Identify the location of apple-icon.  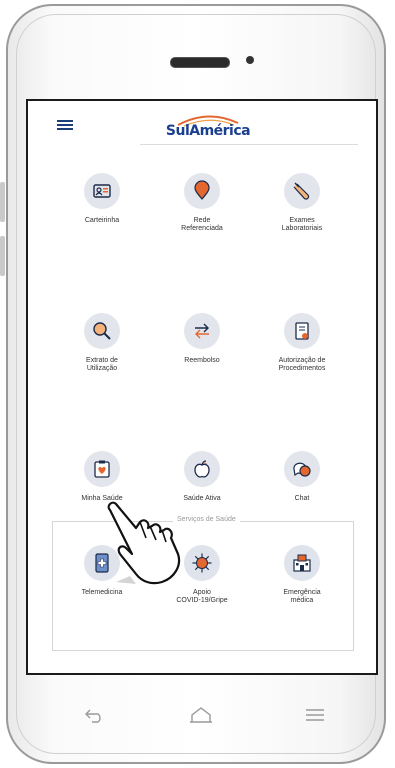
(202, 469).